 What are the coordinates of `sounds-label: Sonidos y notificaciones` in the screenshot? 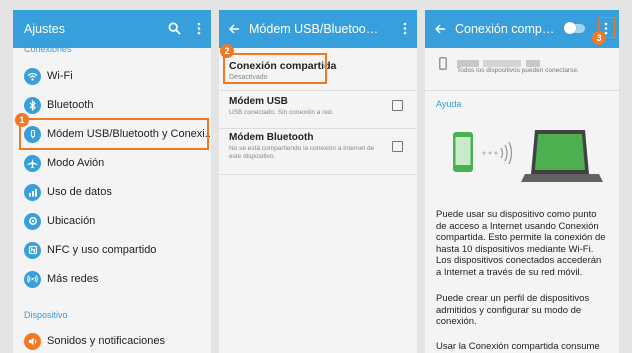 It's located at (106, 341).